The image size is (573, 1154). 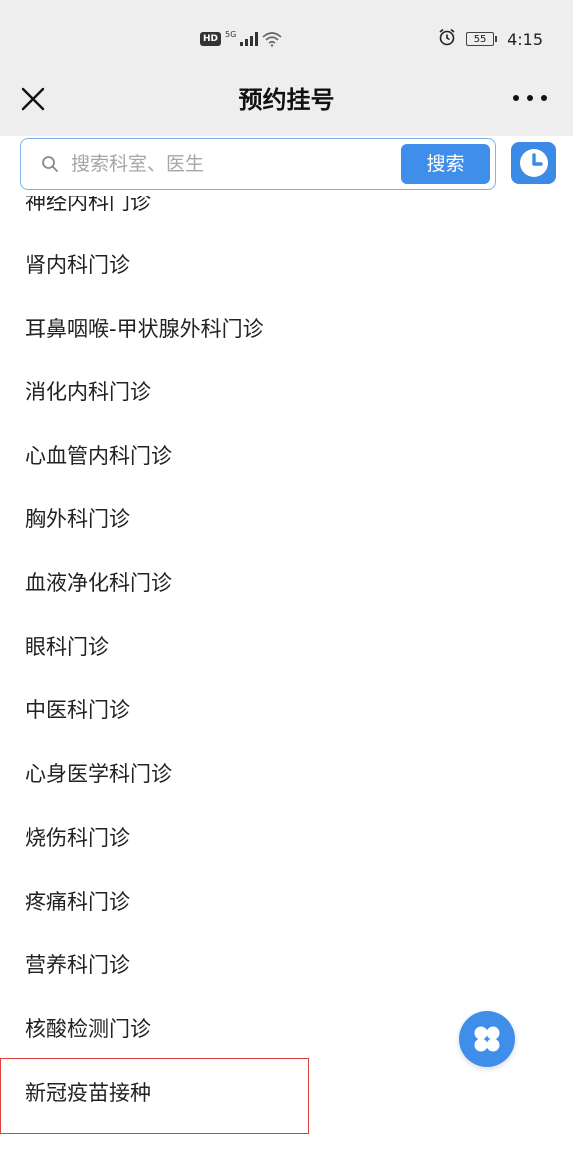 I want to click on department-label: 耳鼻咽喉-甲状腺外科门诊, so click(x=144, y=329).